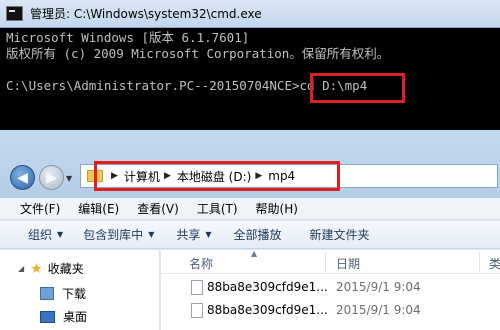 The width and height of the screenshot is (500, 330). What do you see at coordinates (75, 317) in the screenshot?
I see `nav-desktop-label: 桌面` at bounding box center [75, 317].